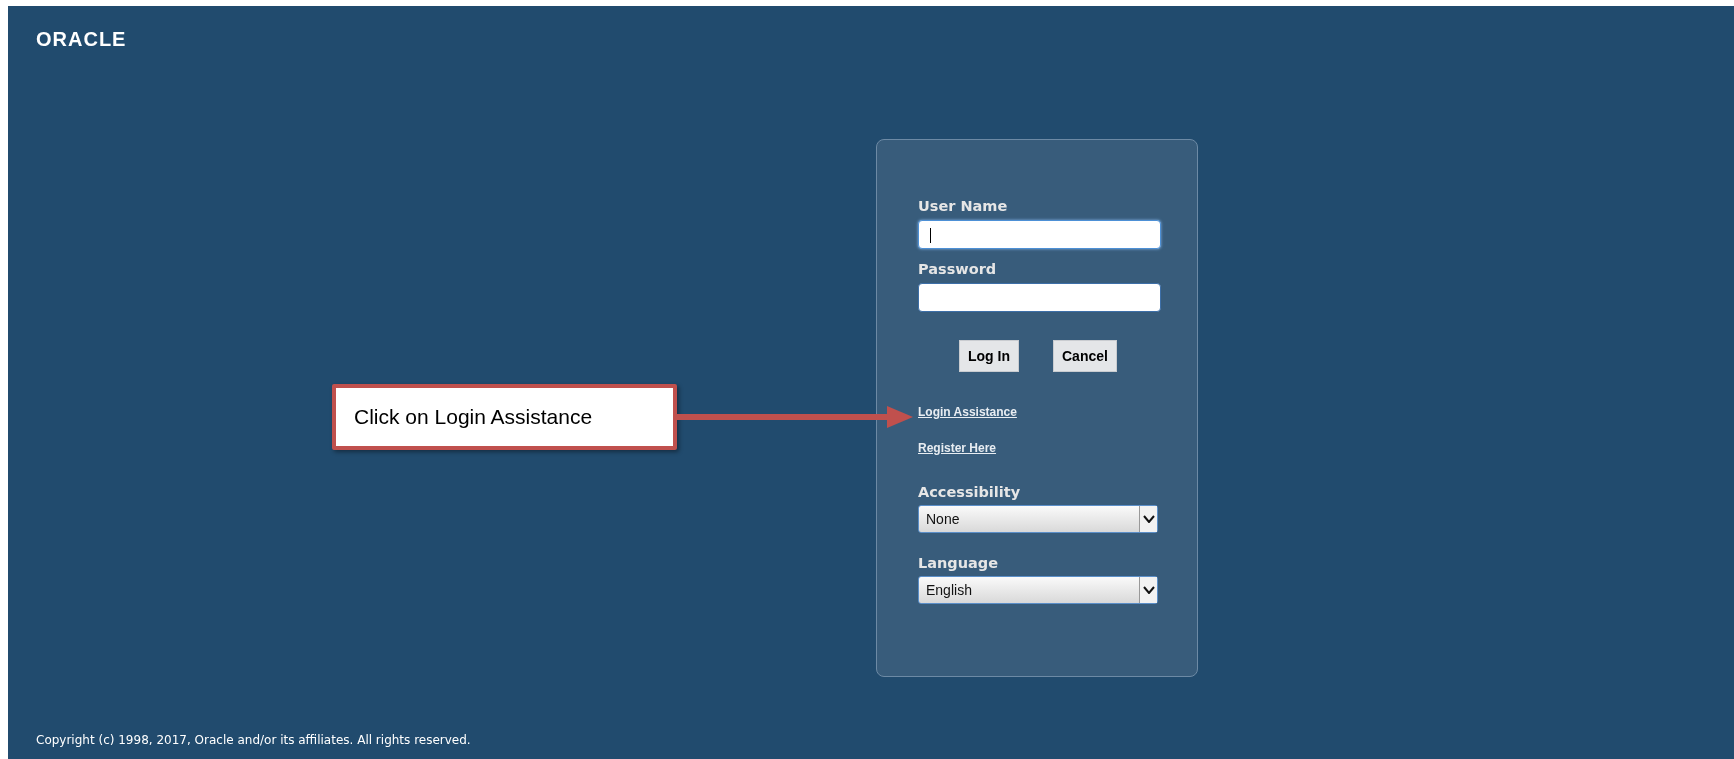 The height and width of the screenshot is (759, 1734). I want to click on copyright-text: Copyright (c) 1998, 2017, Oracle and/or its affiliates. All rights reserved., so click(253, 740).